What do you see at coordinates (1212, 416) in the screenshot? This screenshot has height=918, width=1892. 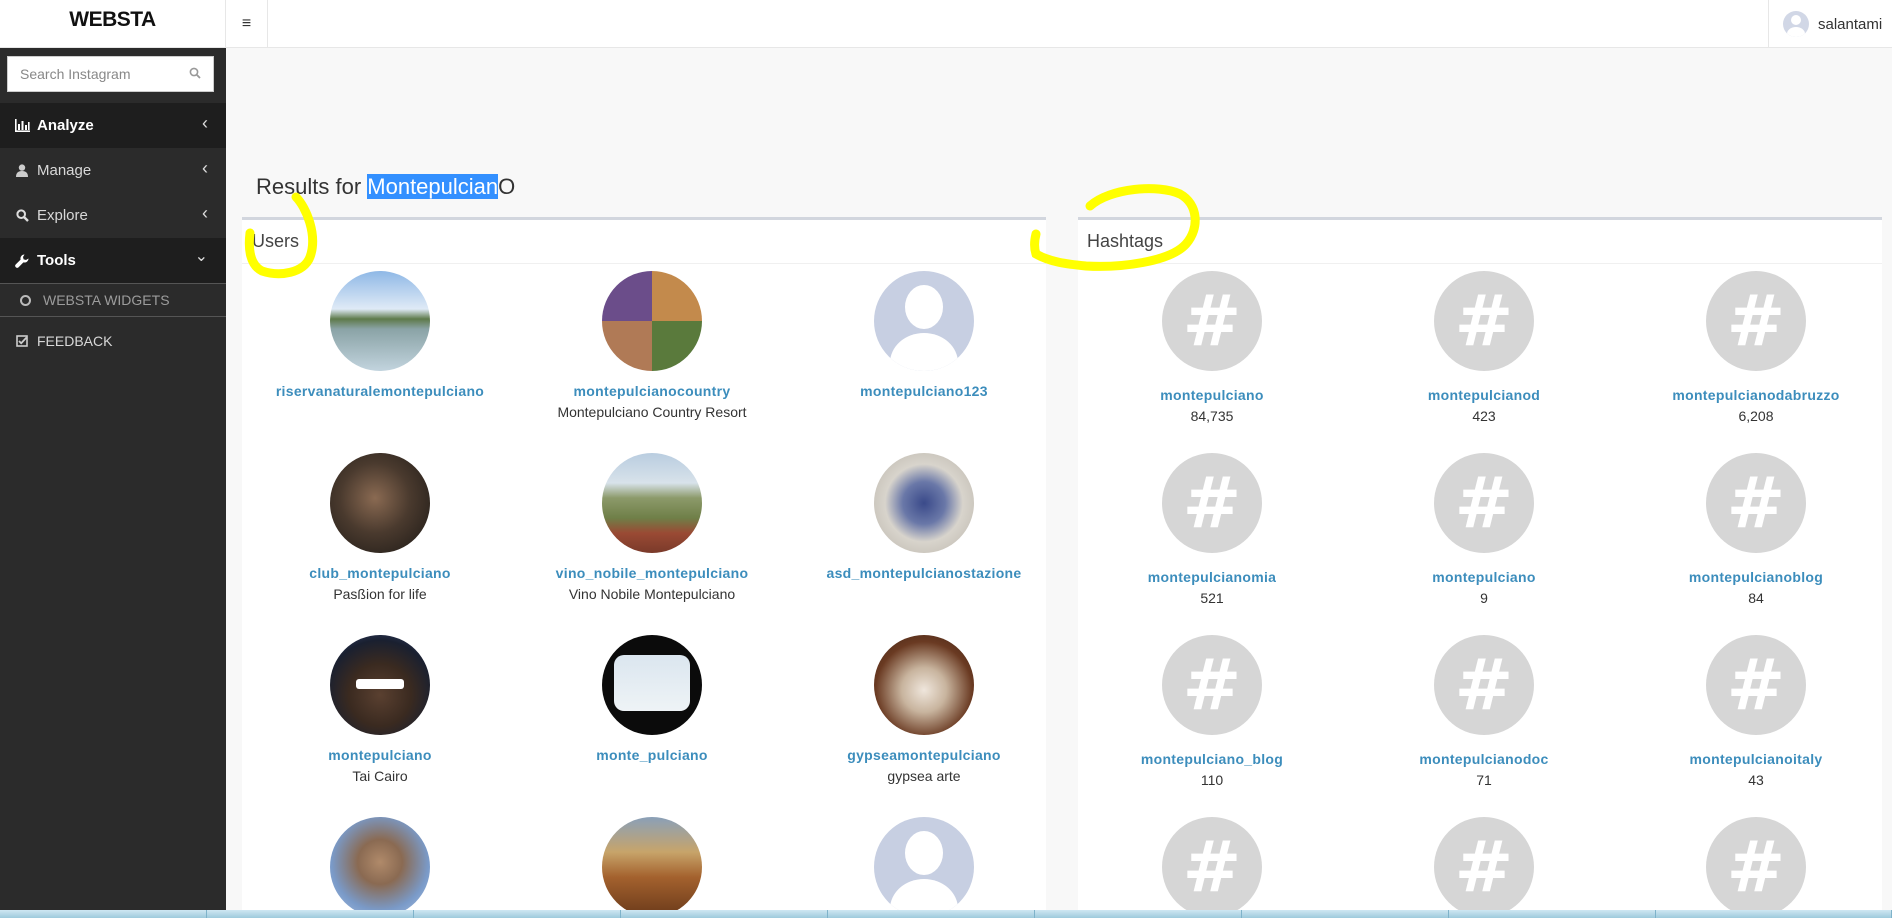 I see `hashtag-count: 84,735` at bounding box center [1212, 416].